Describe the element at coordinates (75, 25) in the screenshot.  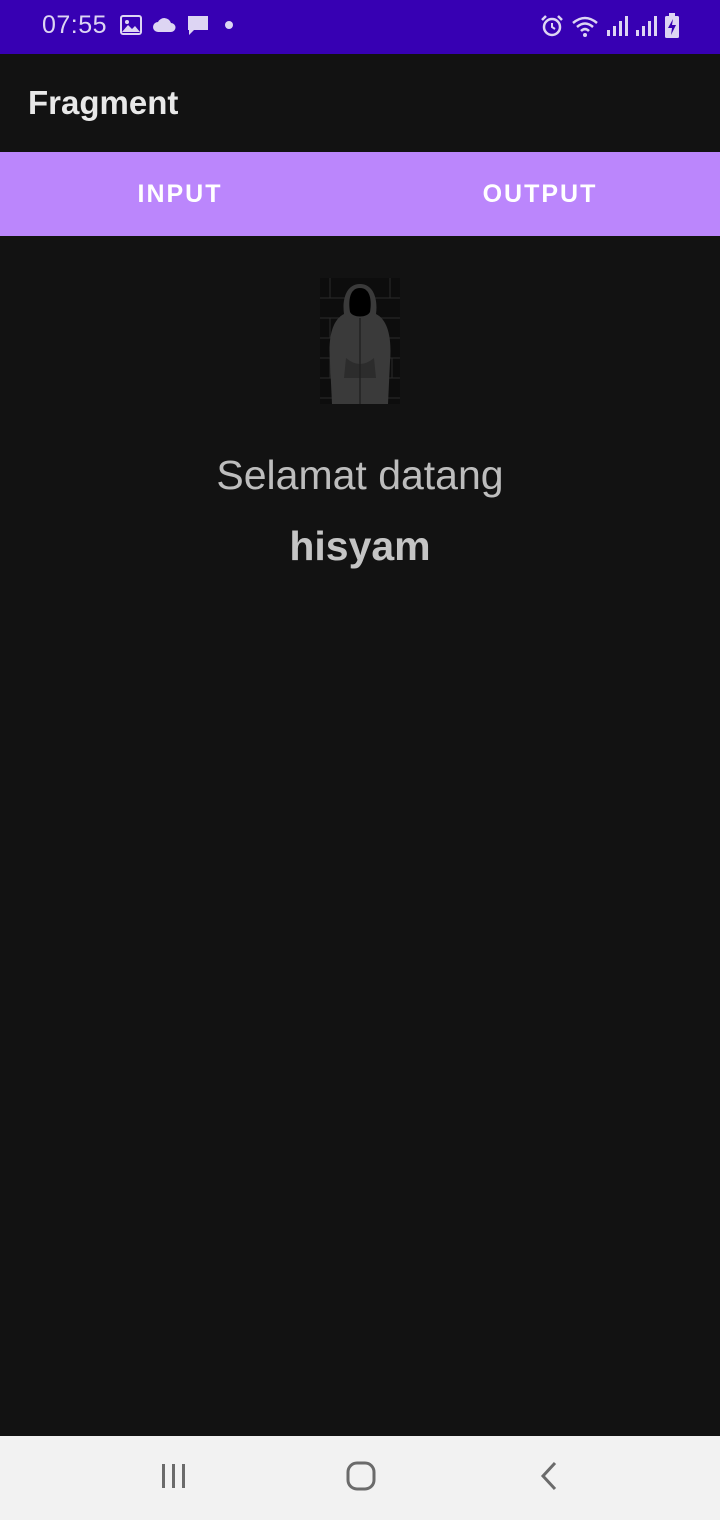
I see `status-time: 07:55` at that location.